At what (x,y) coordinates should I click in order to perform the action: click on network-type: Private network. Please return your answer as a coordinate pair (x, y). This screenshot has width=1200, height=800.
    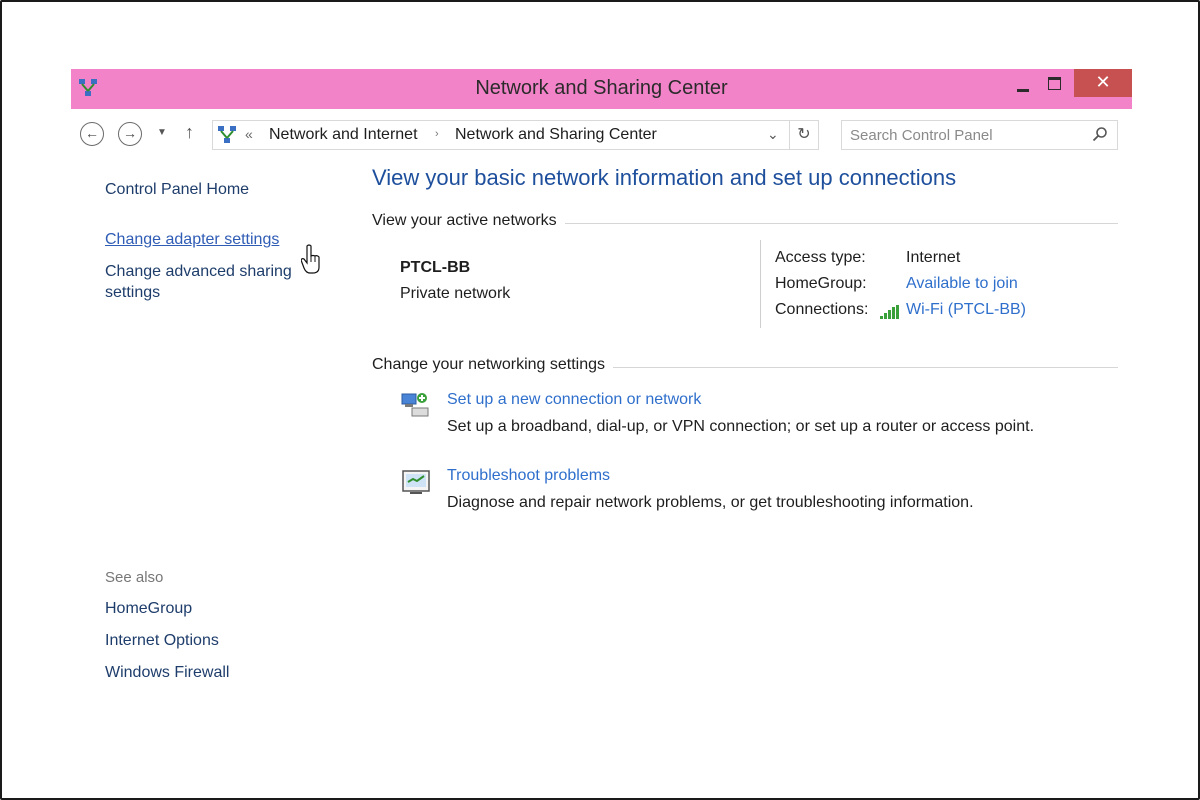
    Looking at the image, I should click on (455, 293).